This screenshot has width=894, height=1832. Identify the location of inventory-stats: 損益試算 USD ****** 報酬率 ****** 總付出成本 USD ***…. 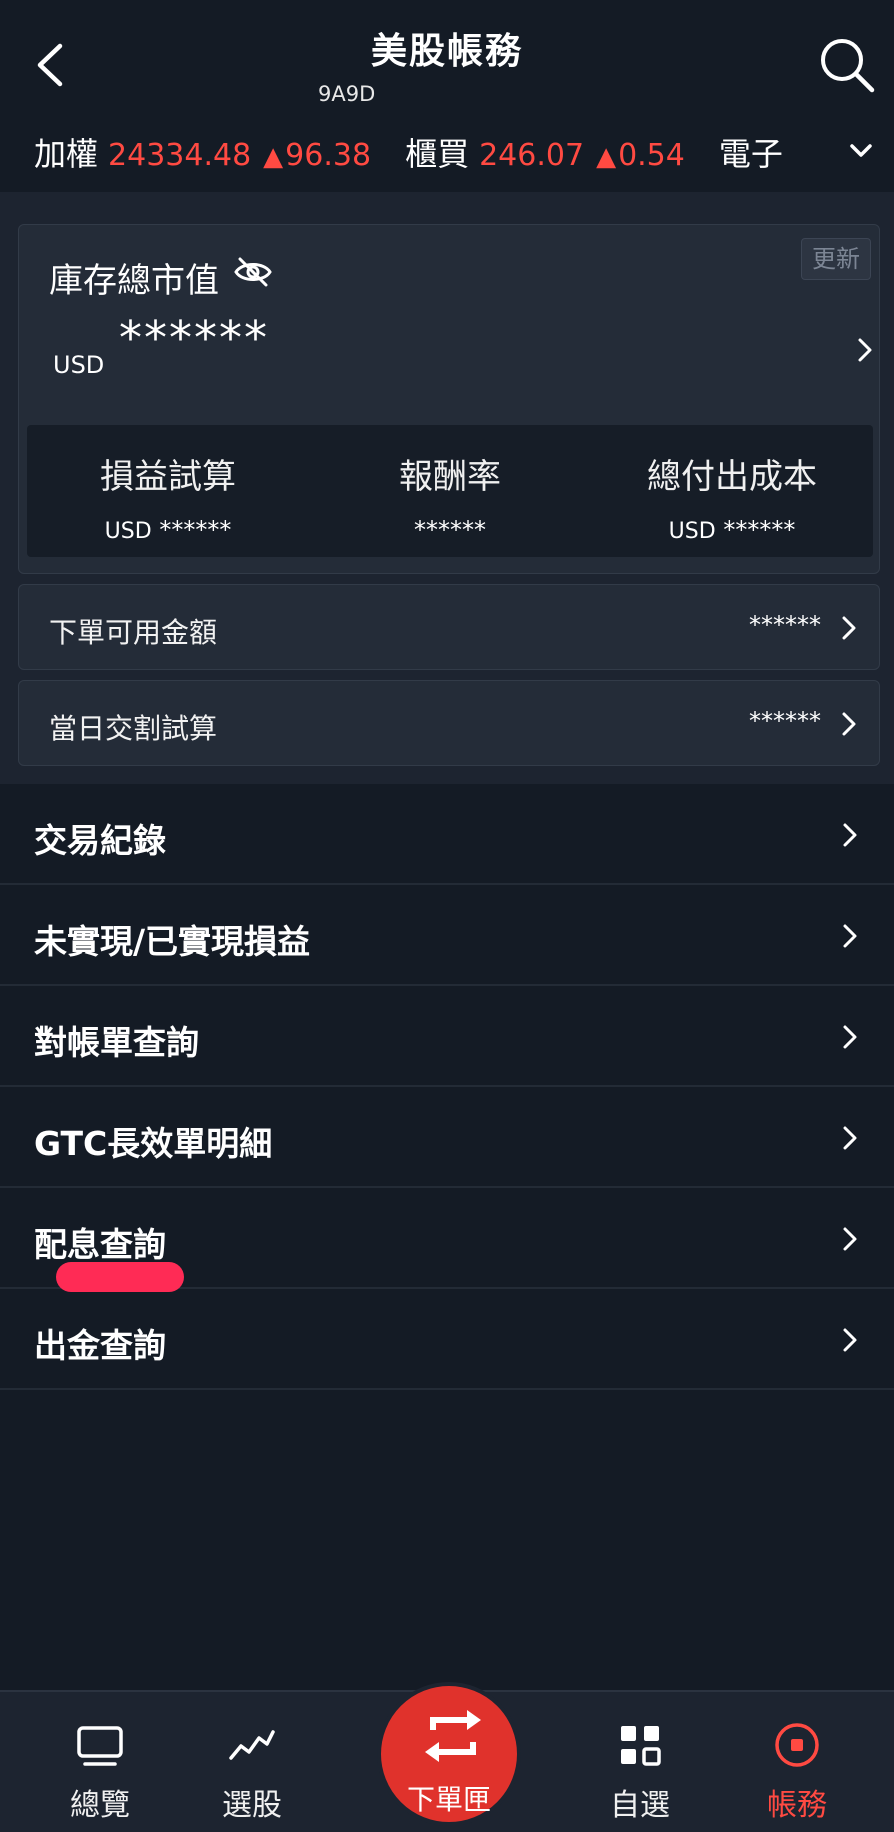
(450, 491).